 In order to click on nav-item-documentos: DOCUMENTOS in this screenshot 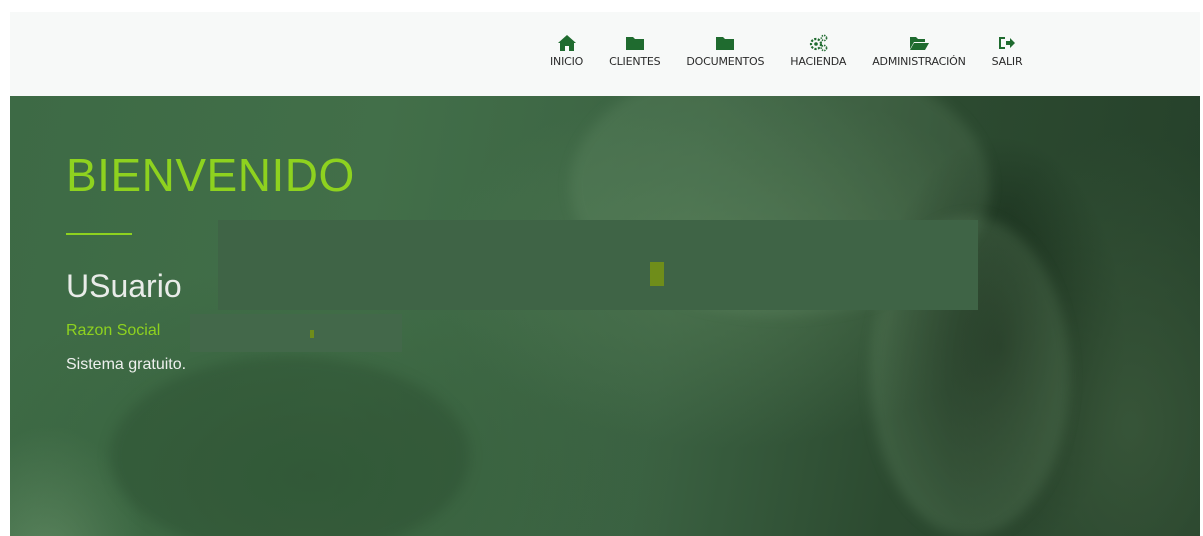, I will do `click(725, 51)`.